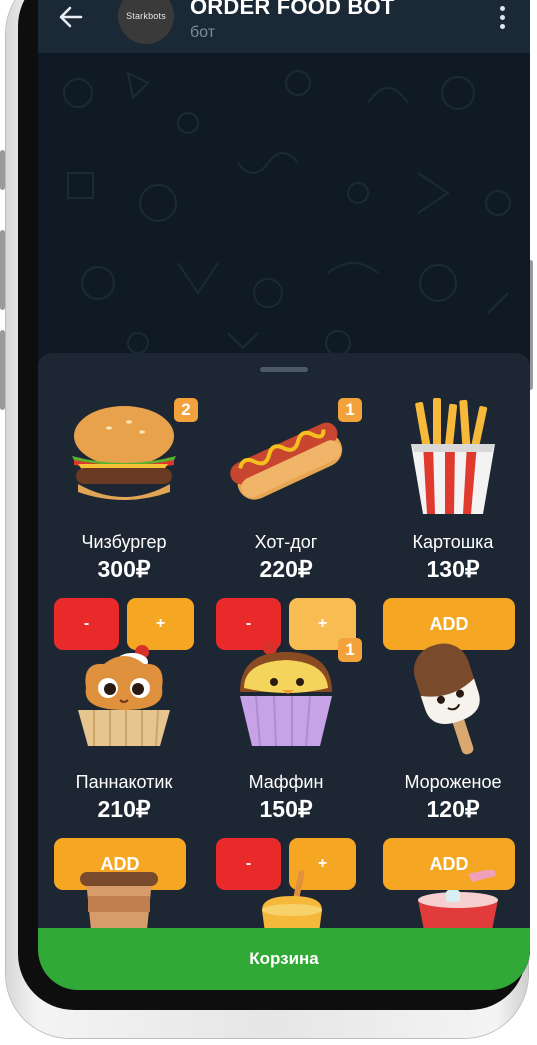 The width and height of the screenshot is (537, 1045). I want to click on item-name: Паннакотик, so click(124, 782).